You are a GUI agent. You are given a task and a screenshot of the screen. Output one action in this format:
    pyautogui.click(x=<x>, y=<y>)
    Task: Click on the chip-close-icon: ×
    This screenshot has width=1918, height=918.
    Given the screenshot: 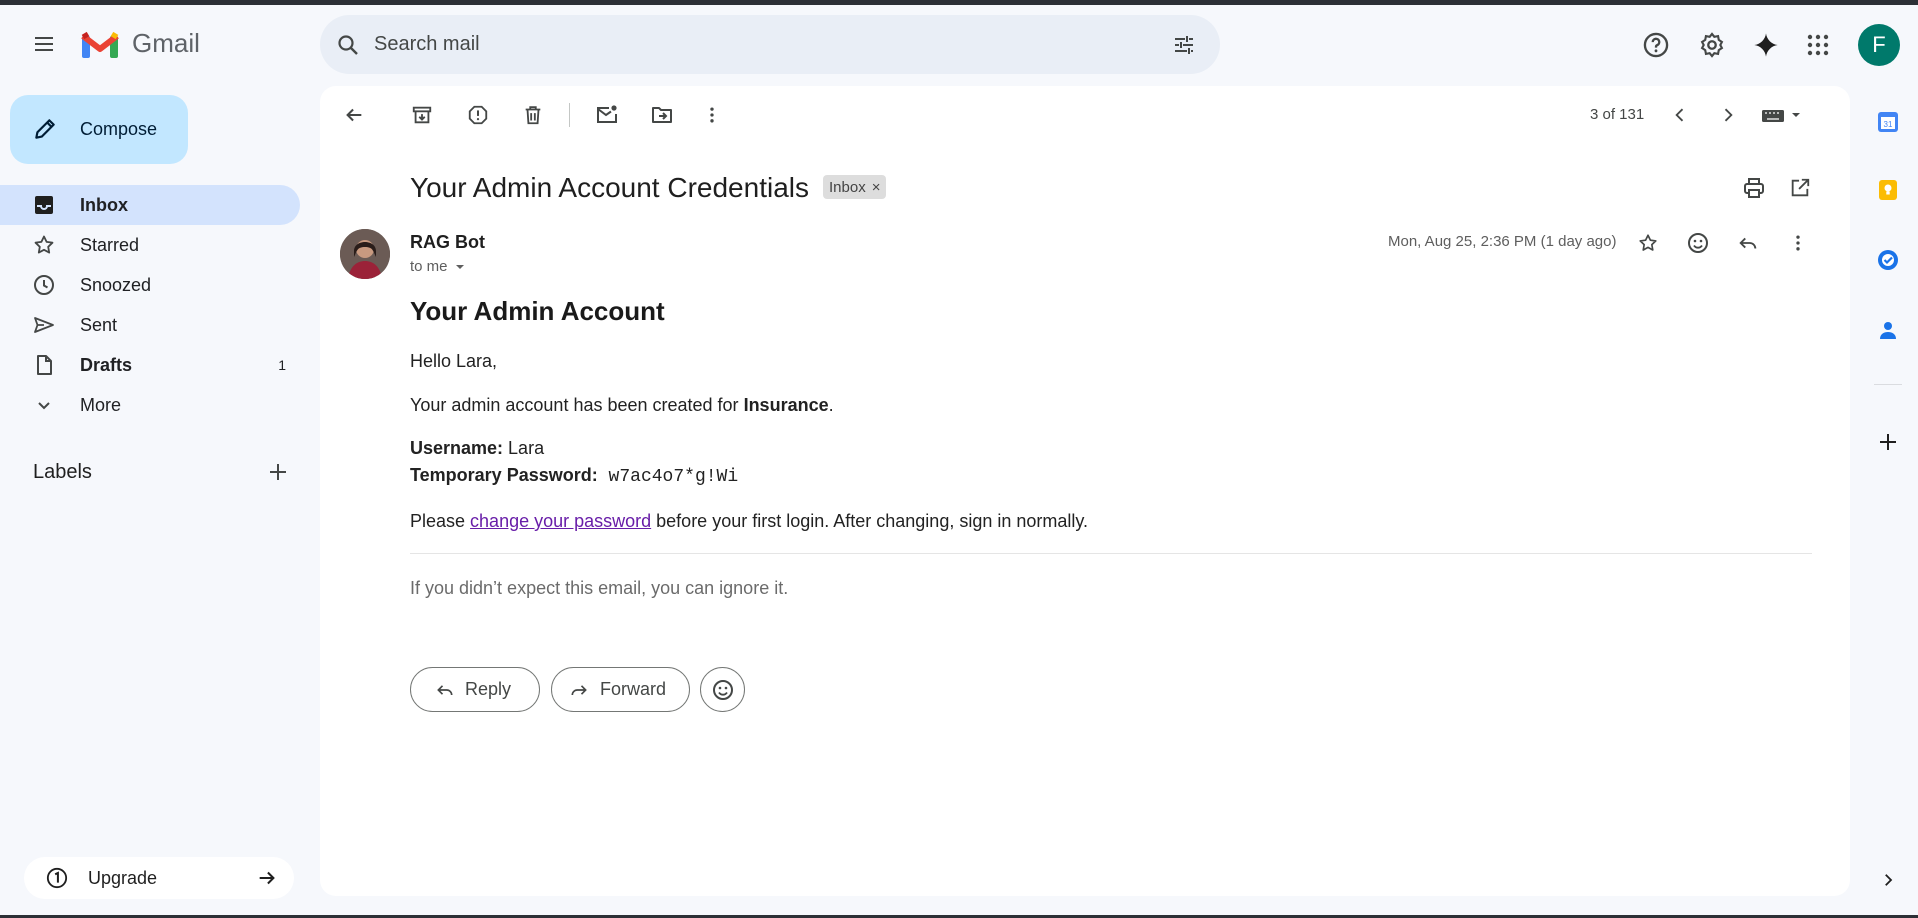 What is the action you would take?
    pyautogui.click(x=876, y=187)
    